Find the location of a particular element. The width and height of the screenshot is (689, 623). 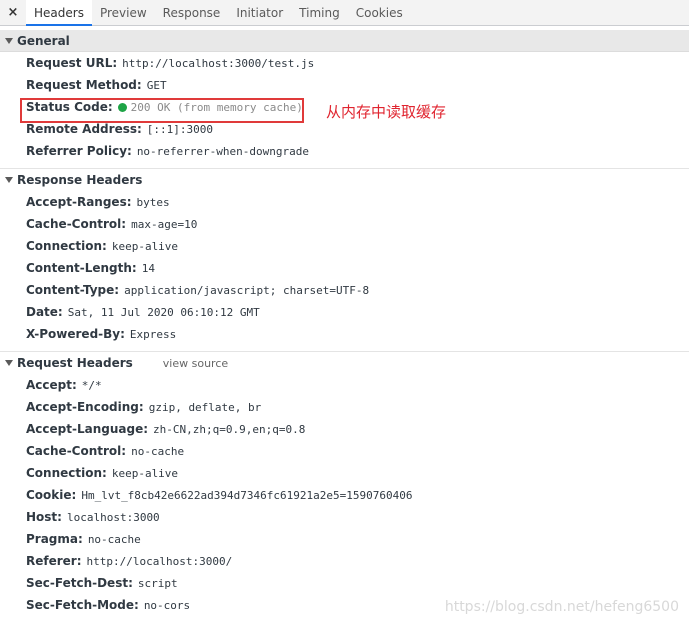

header-key: Accept-Language: is located at coordinates (87, 429).